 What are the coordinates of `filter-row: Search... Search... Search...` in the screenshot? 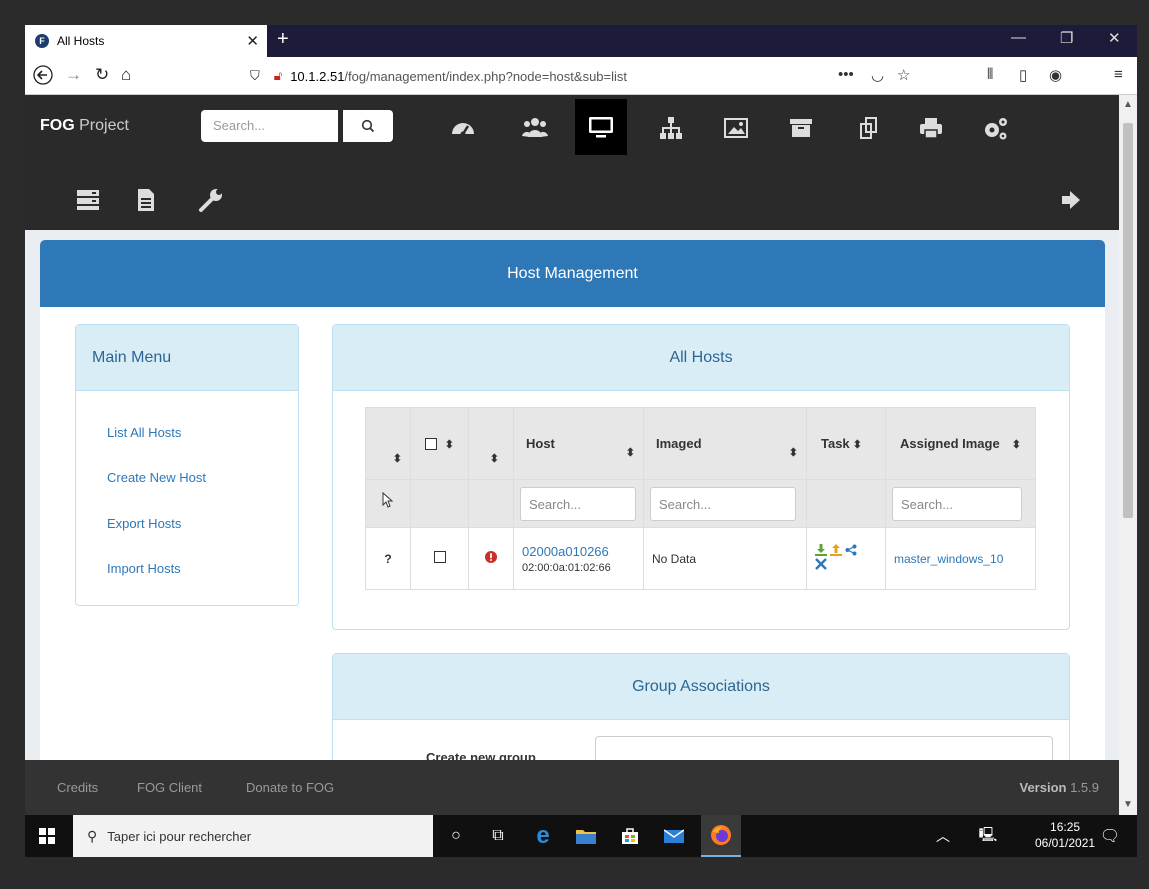 It's located at (700, 503).